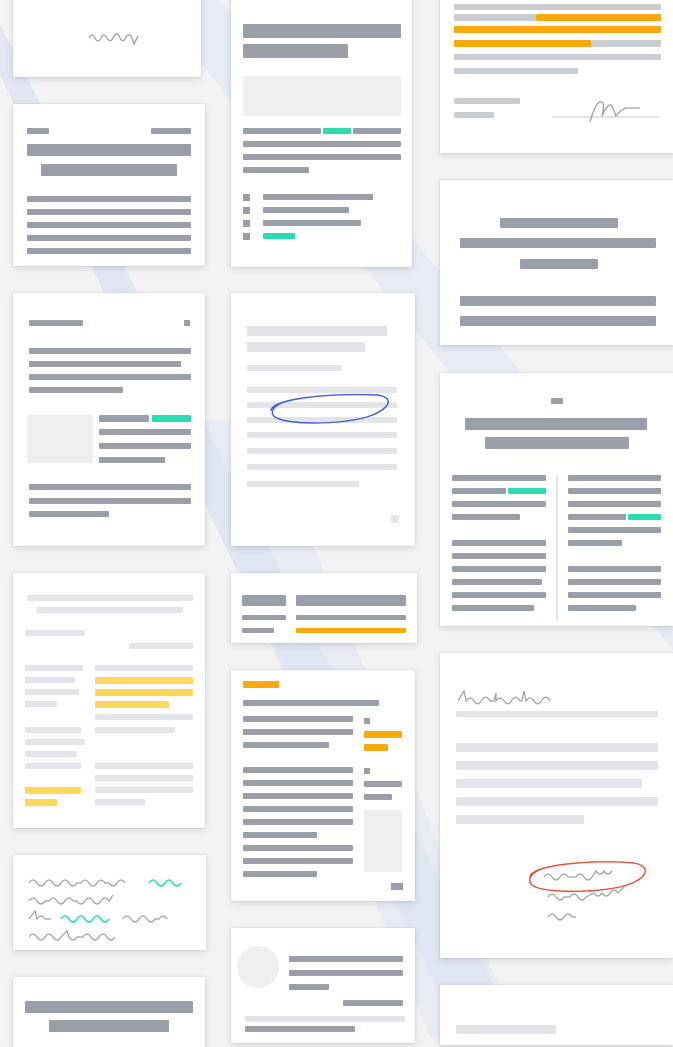 Image resolution: width=673 pixels, height=1047 pixels. I want to click on letter-card-left, so click(109, 185).